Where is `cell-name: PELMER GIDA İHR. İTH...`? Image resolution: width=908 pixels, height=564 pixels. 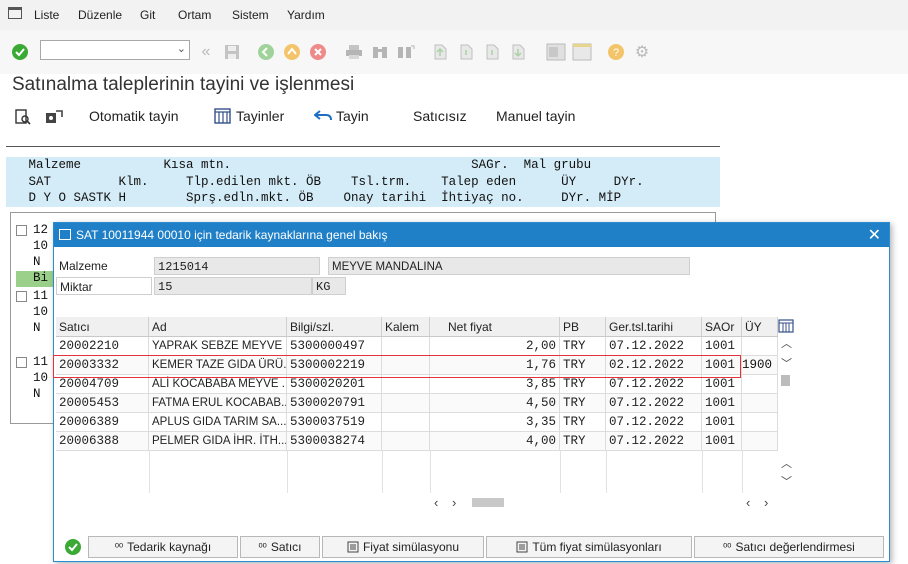
cell-name: PELMER GIDA İHR. İTH... is located at coordinates (218, 441).